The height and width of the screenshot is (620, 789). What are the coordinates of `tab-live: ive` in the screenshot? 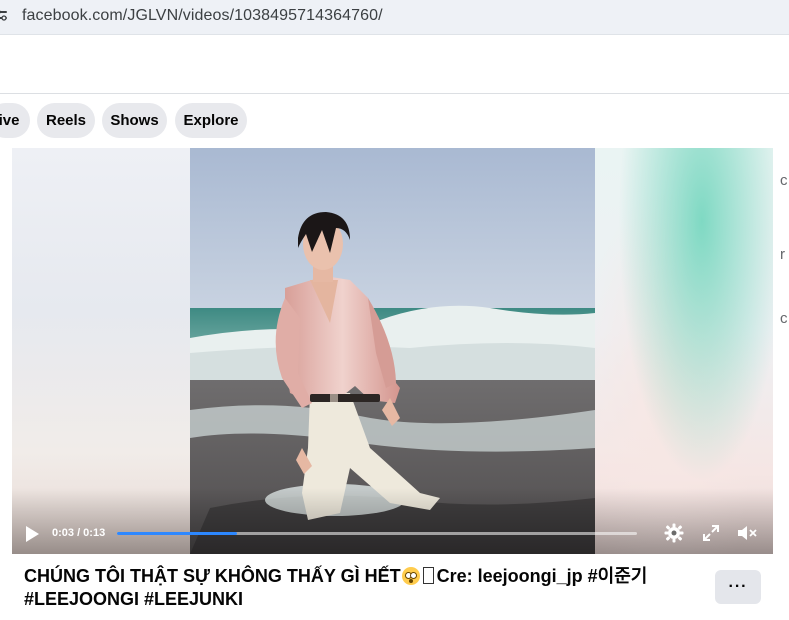 It's located at (15, 120).